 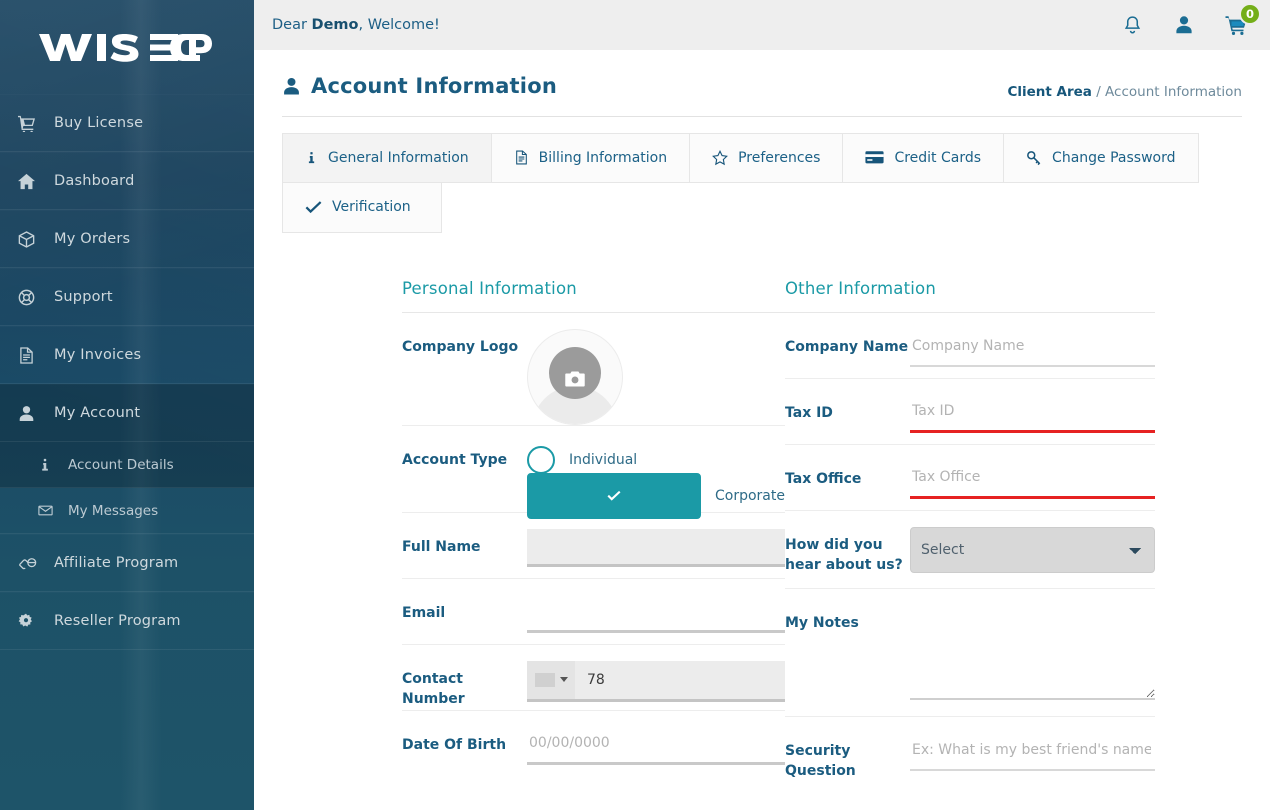 What do you see at coordinates (399, 25) in the screenshot?
I see `welcome-suffix: , Welcome!` at bounding box center [399, 25].